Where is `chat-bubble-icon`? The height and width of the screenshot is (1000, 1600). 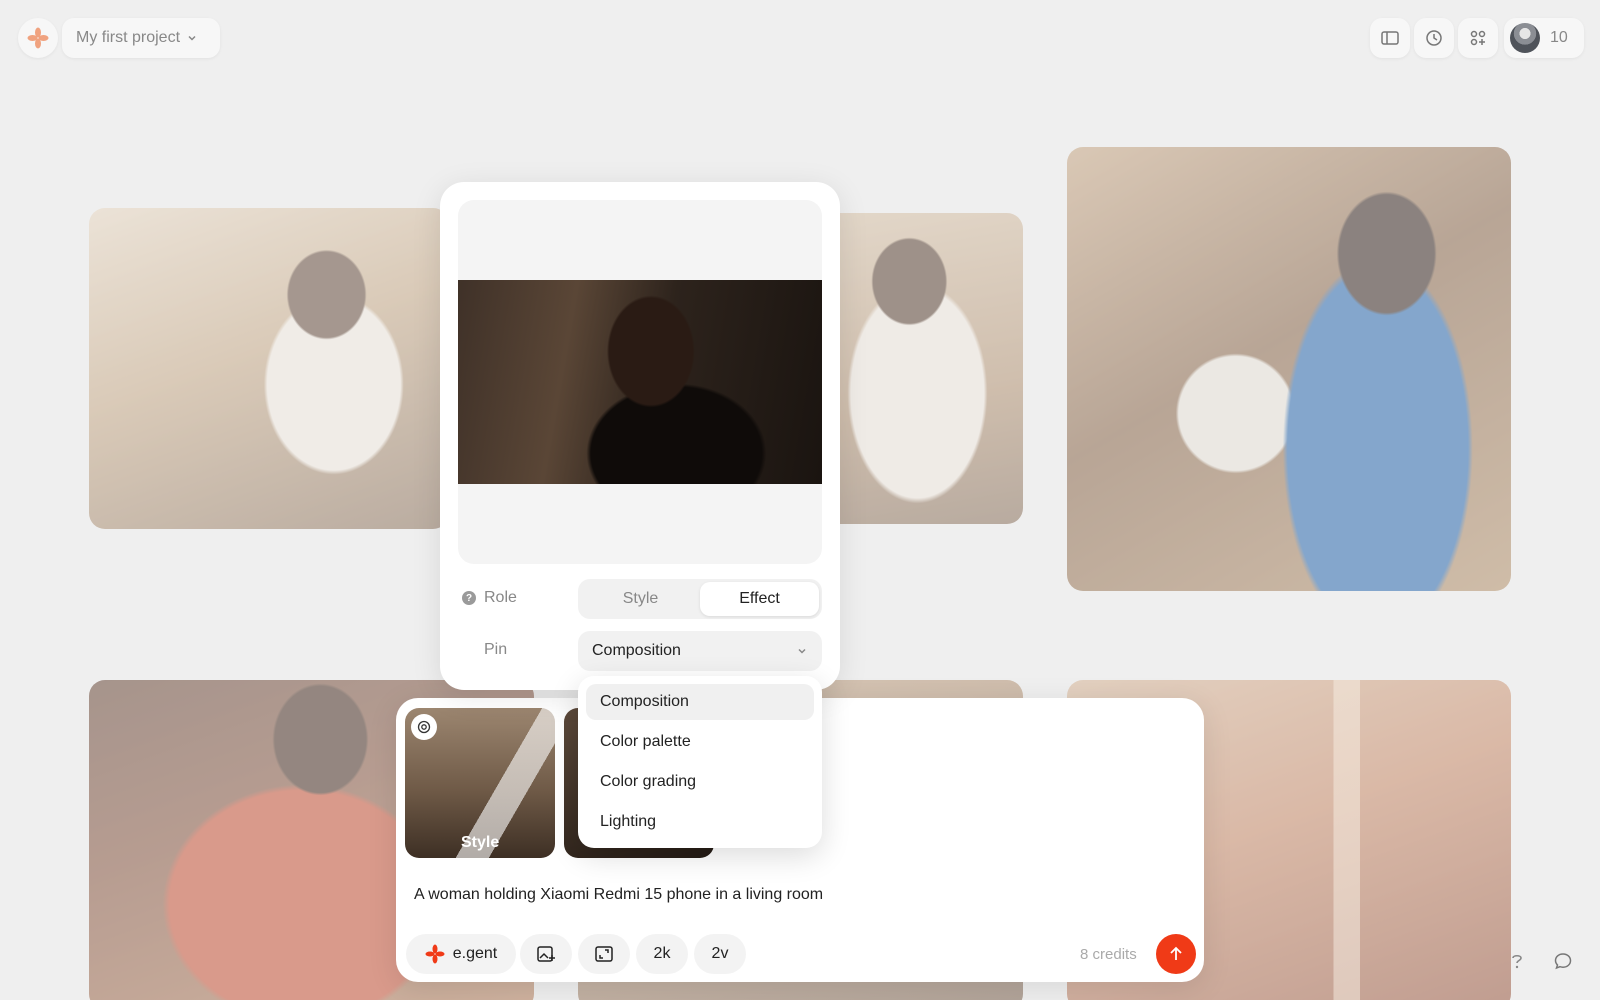
chat-bubble-icon is located at coordinates (1563, 961).